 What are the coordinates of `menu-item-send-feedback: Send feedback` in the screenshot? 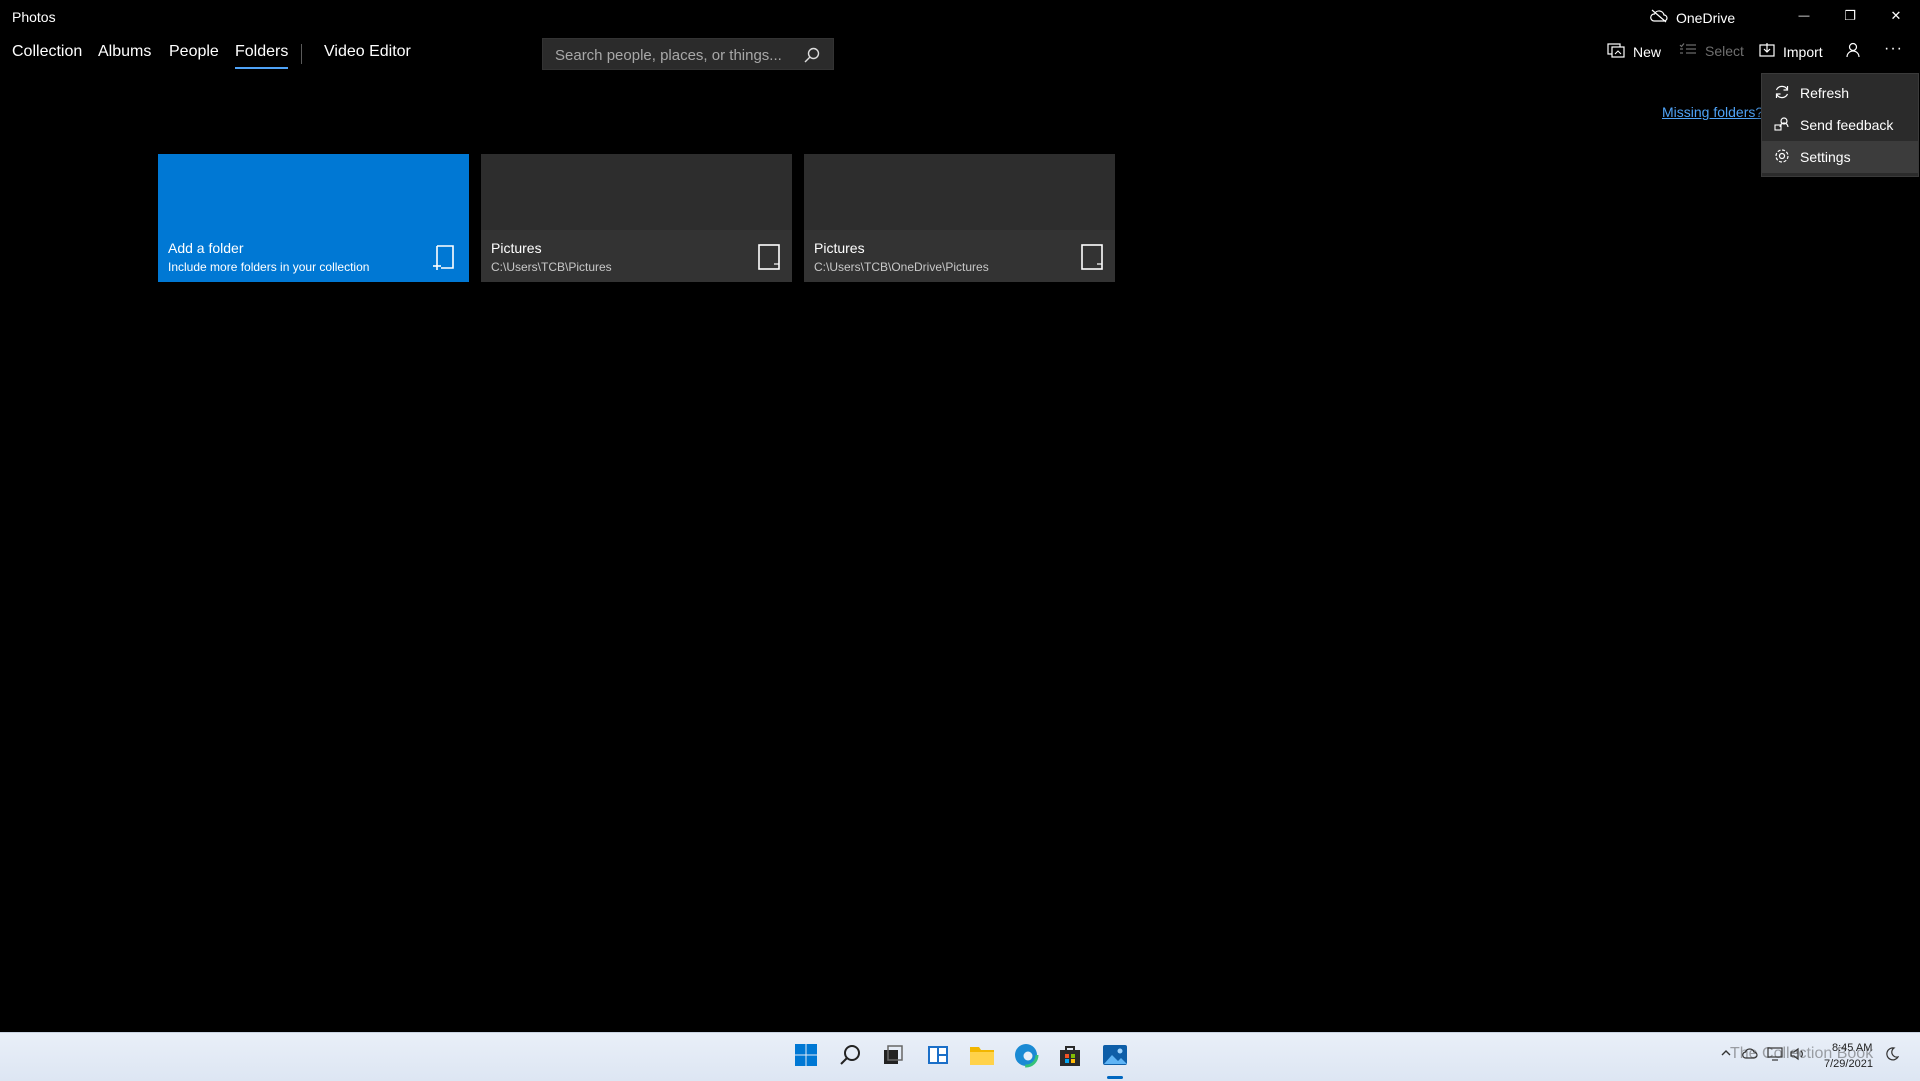 It's located at (1840, 125).